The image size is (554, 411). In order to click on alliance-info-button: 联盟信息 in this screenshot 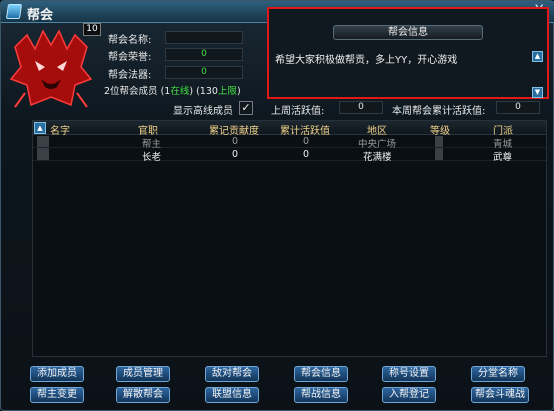, I will do `click(232, 395)`.